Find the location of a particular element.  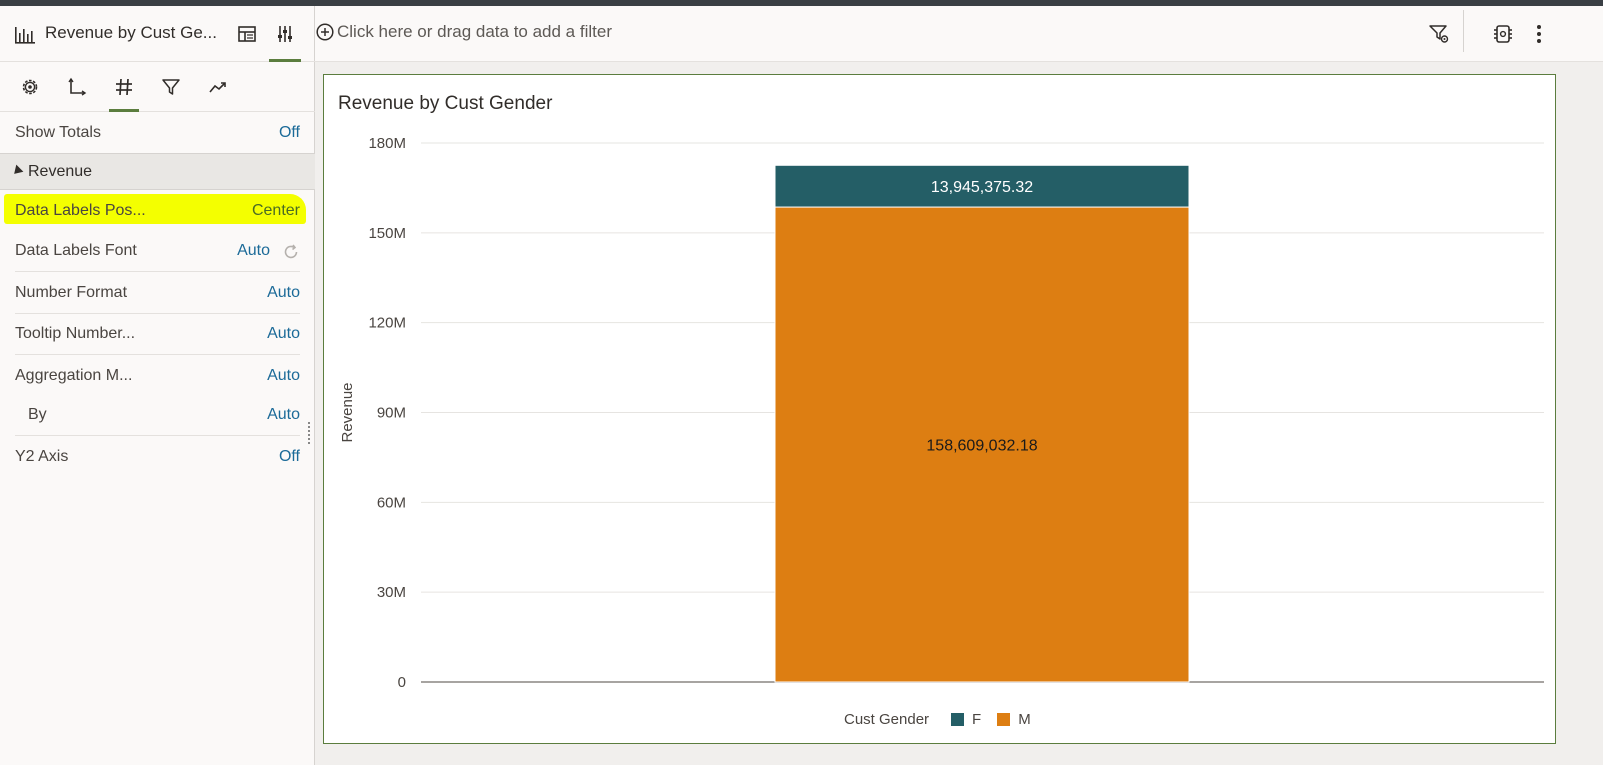

grammar-panel-button is located at coordinates (247, 34).